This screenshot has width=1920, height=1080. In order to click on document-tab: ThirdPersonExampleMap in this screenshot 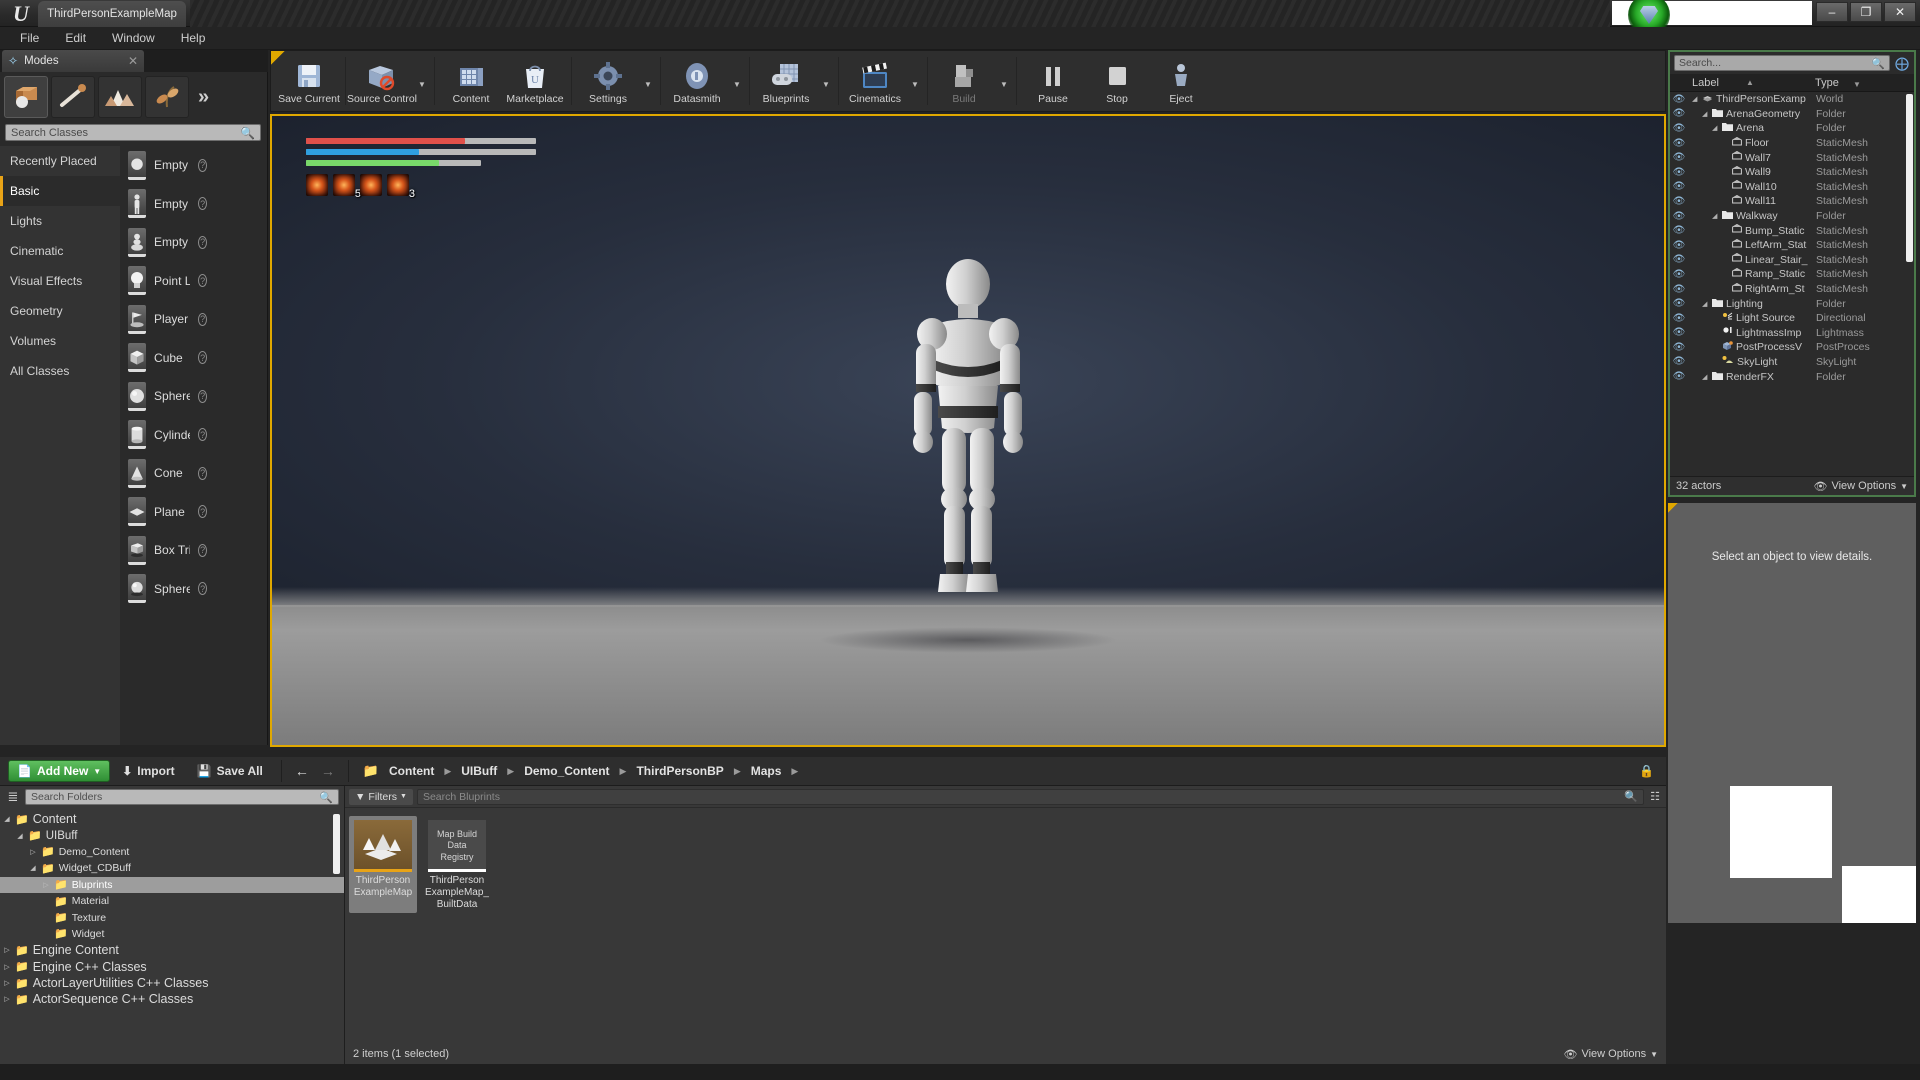, I will do `click(112, 14)`.